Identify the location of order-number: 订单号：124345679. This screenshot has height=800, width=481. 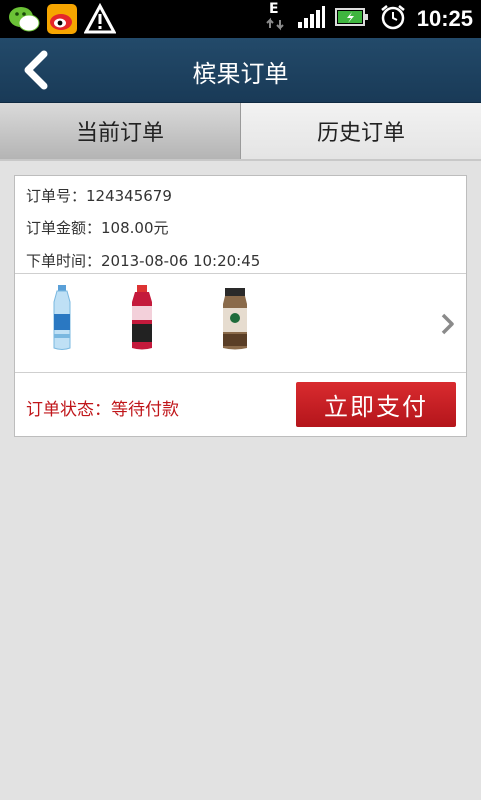
(99, 196).